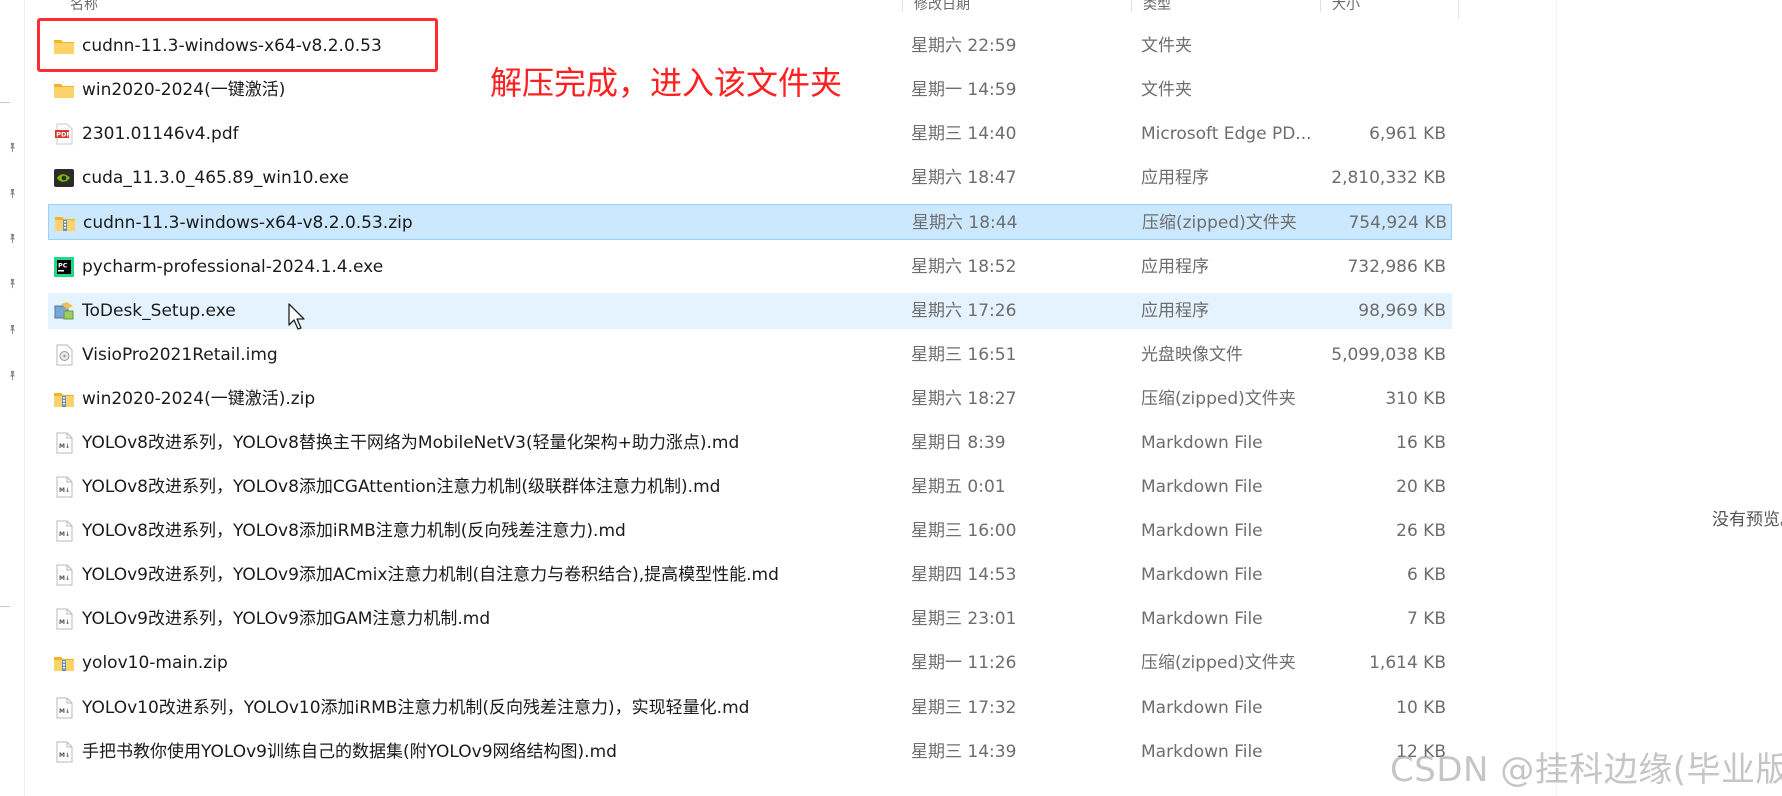 The height and width of the screenshot is (796, 1782). Describe the element at coordinates (1407, 134) in the screenshot. I see `file-size: 6,961 KB` at that location.